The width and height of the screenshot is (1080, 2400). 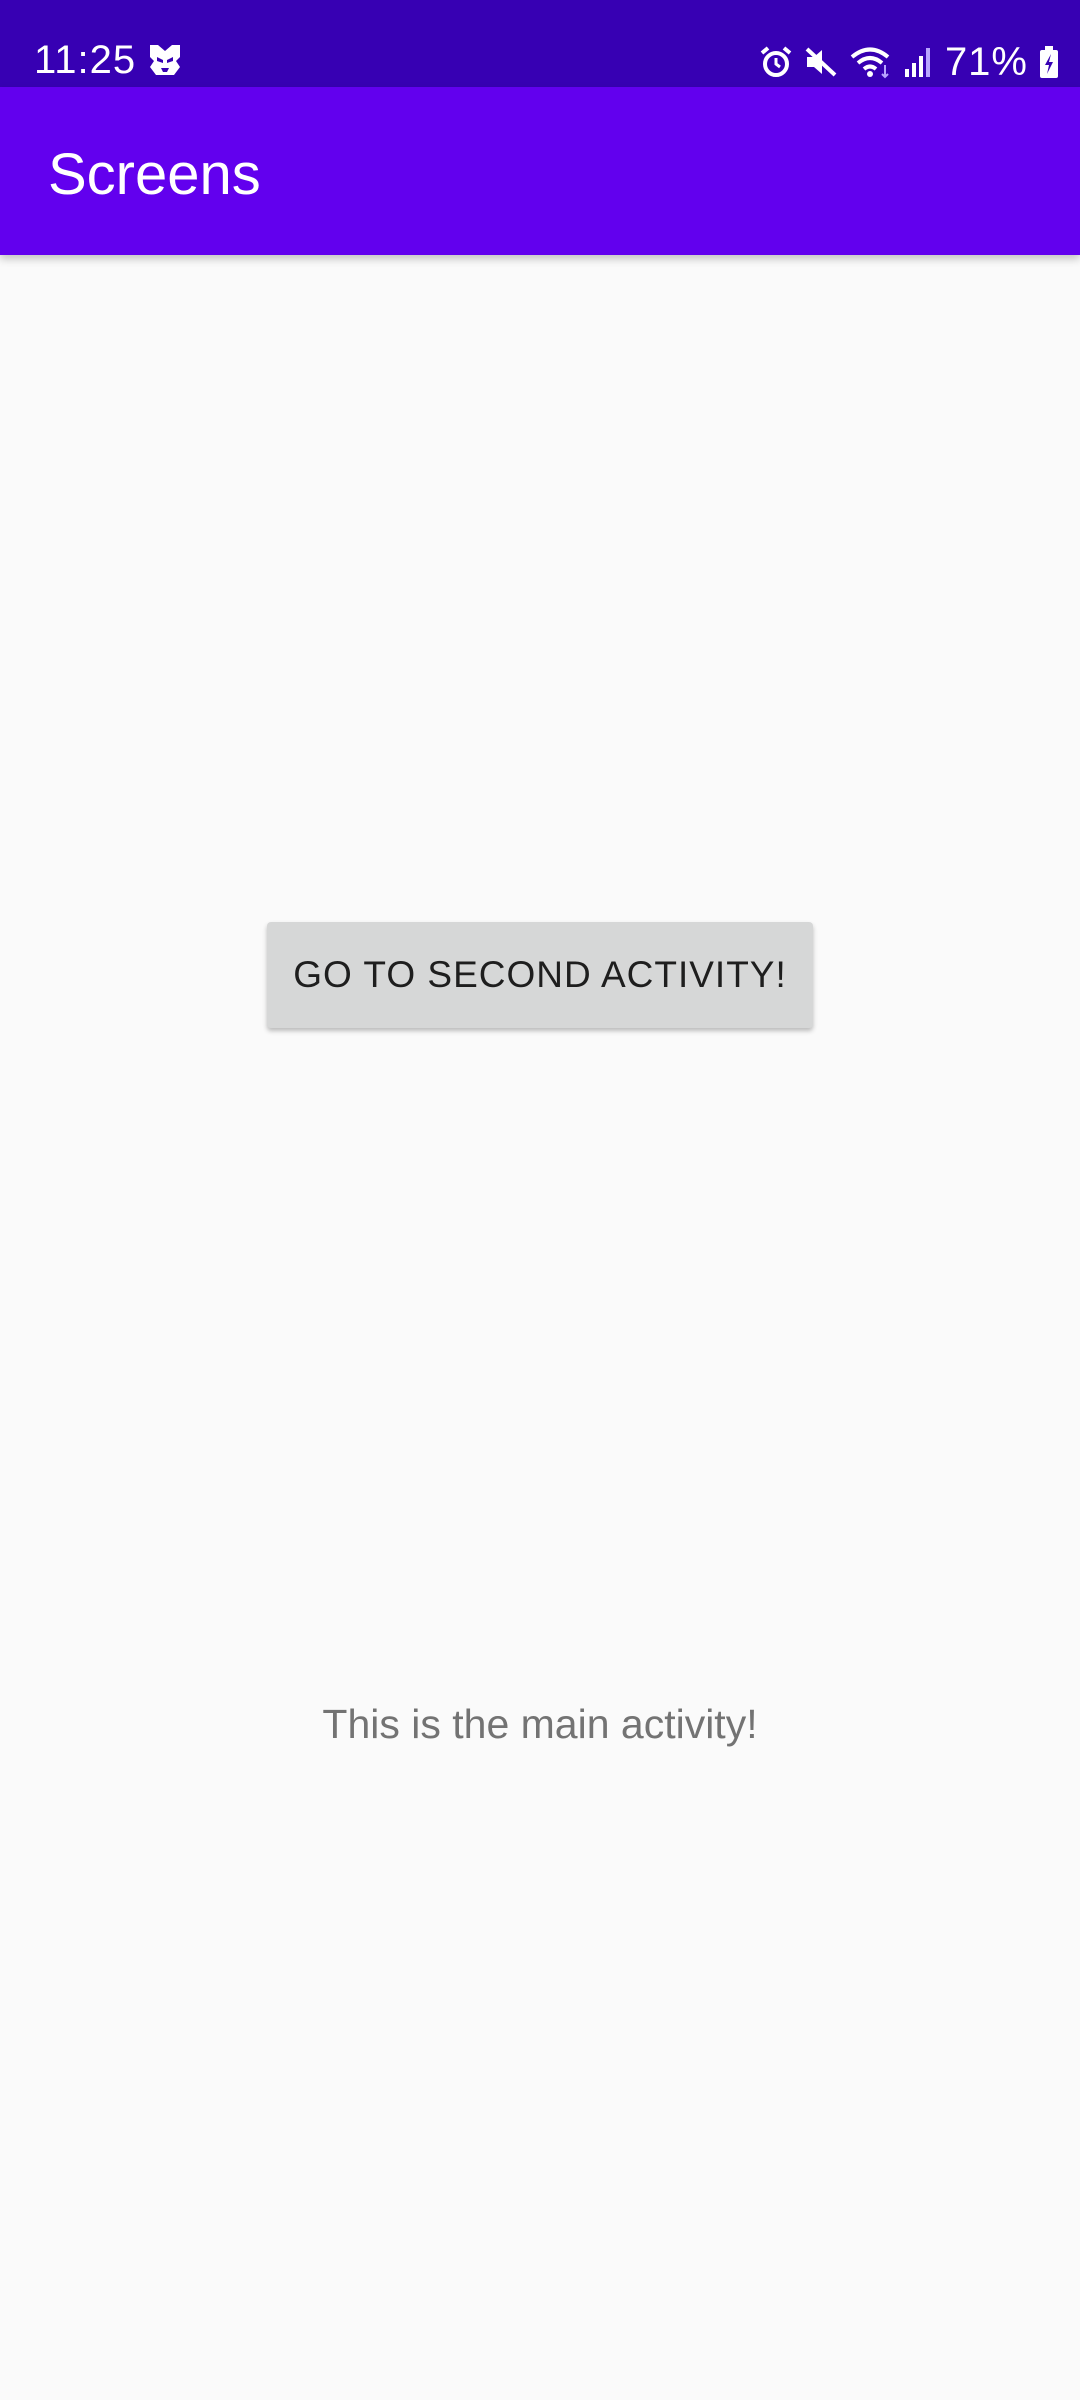 What do you see at coordinates (165, 60) in the screenshot?
I see `transformers-logo-icon` at bounding box center [165, 60].